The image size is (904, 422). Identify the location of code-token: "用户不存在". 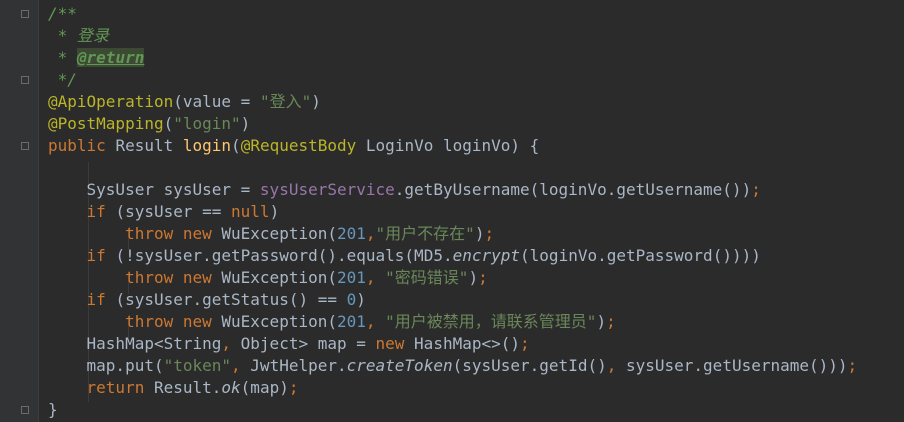
(425, 233).